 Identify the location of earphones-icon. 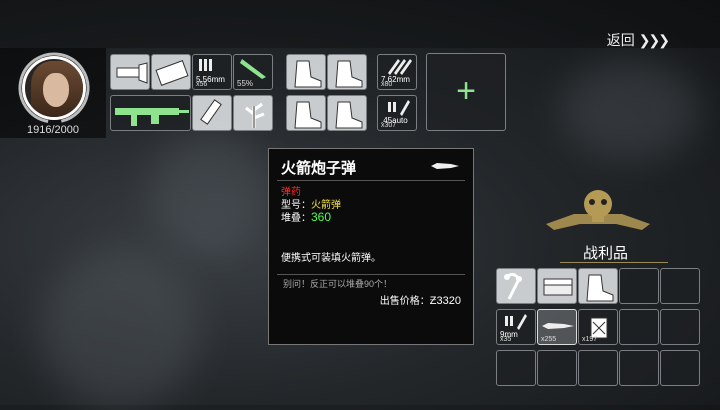
(513, 286).